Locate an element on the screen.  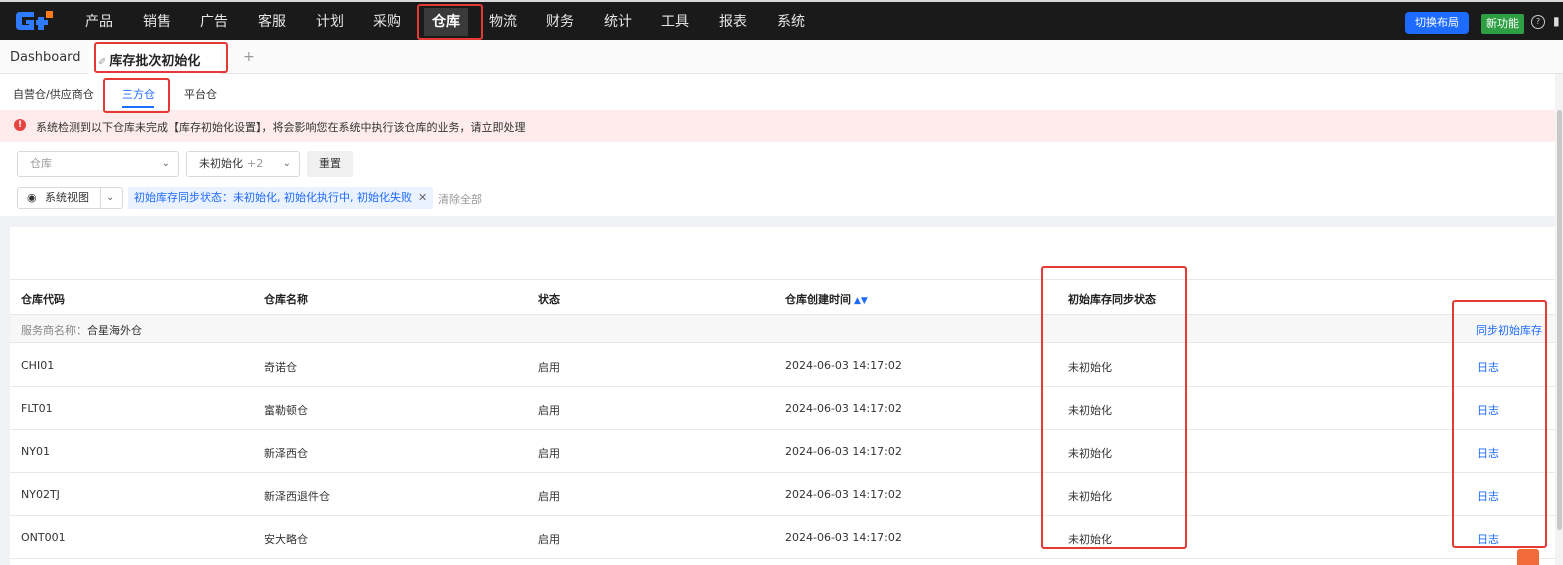
nav-item-sales: 销售 is located at coordinates (157, 22).